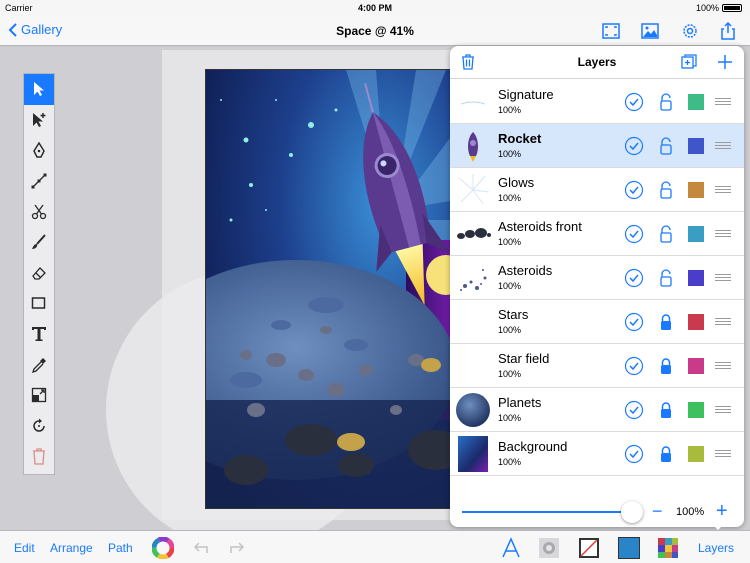  What do you see at coordinates (39, 426) in the screenshot?
I see `rotate-tool` at bounding box center [39, 426].